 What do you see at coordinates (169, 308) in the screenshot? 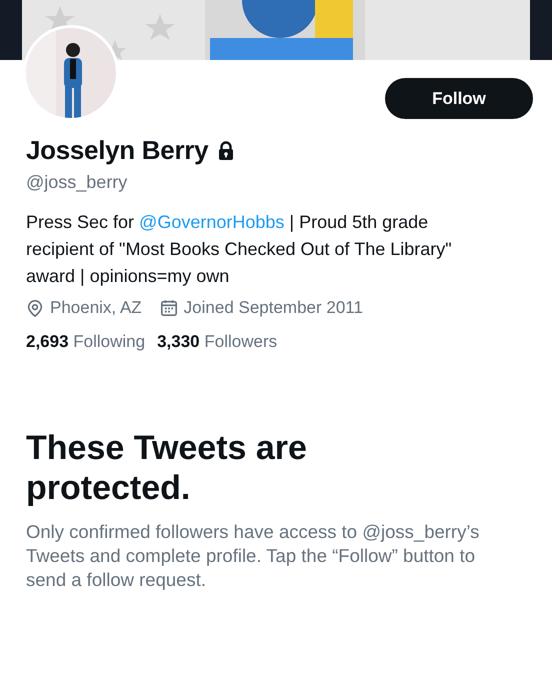
I see `calendar-icon` at bounding box center [169, 308].